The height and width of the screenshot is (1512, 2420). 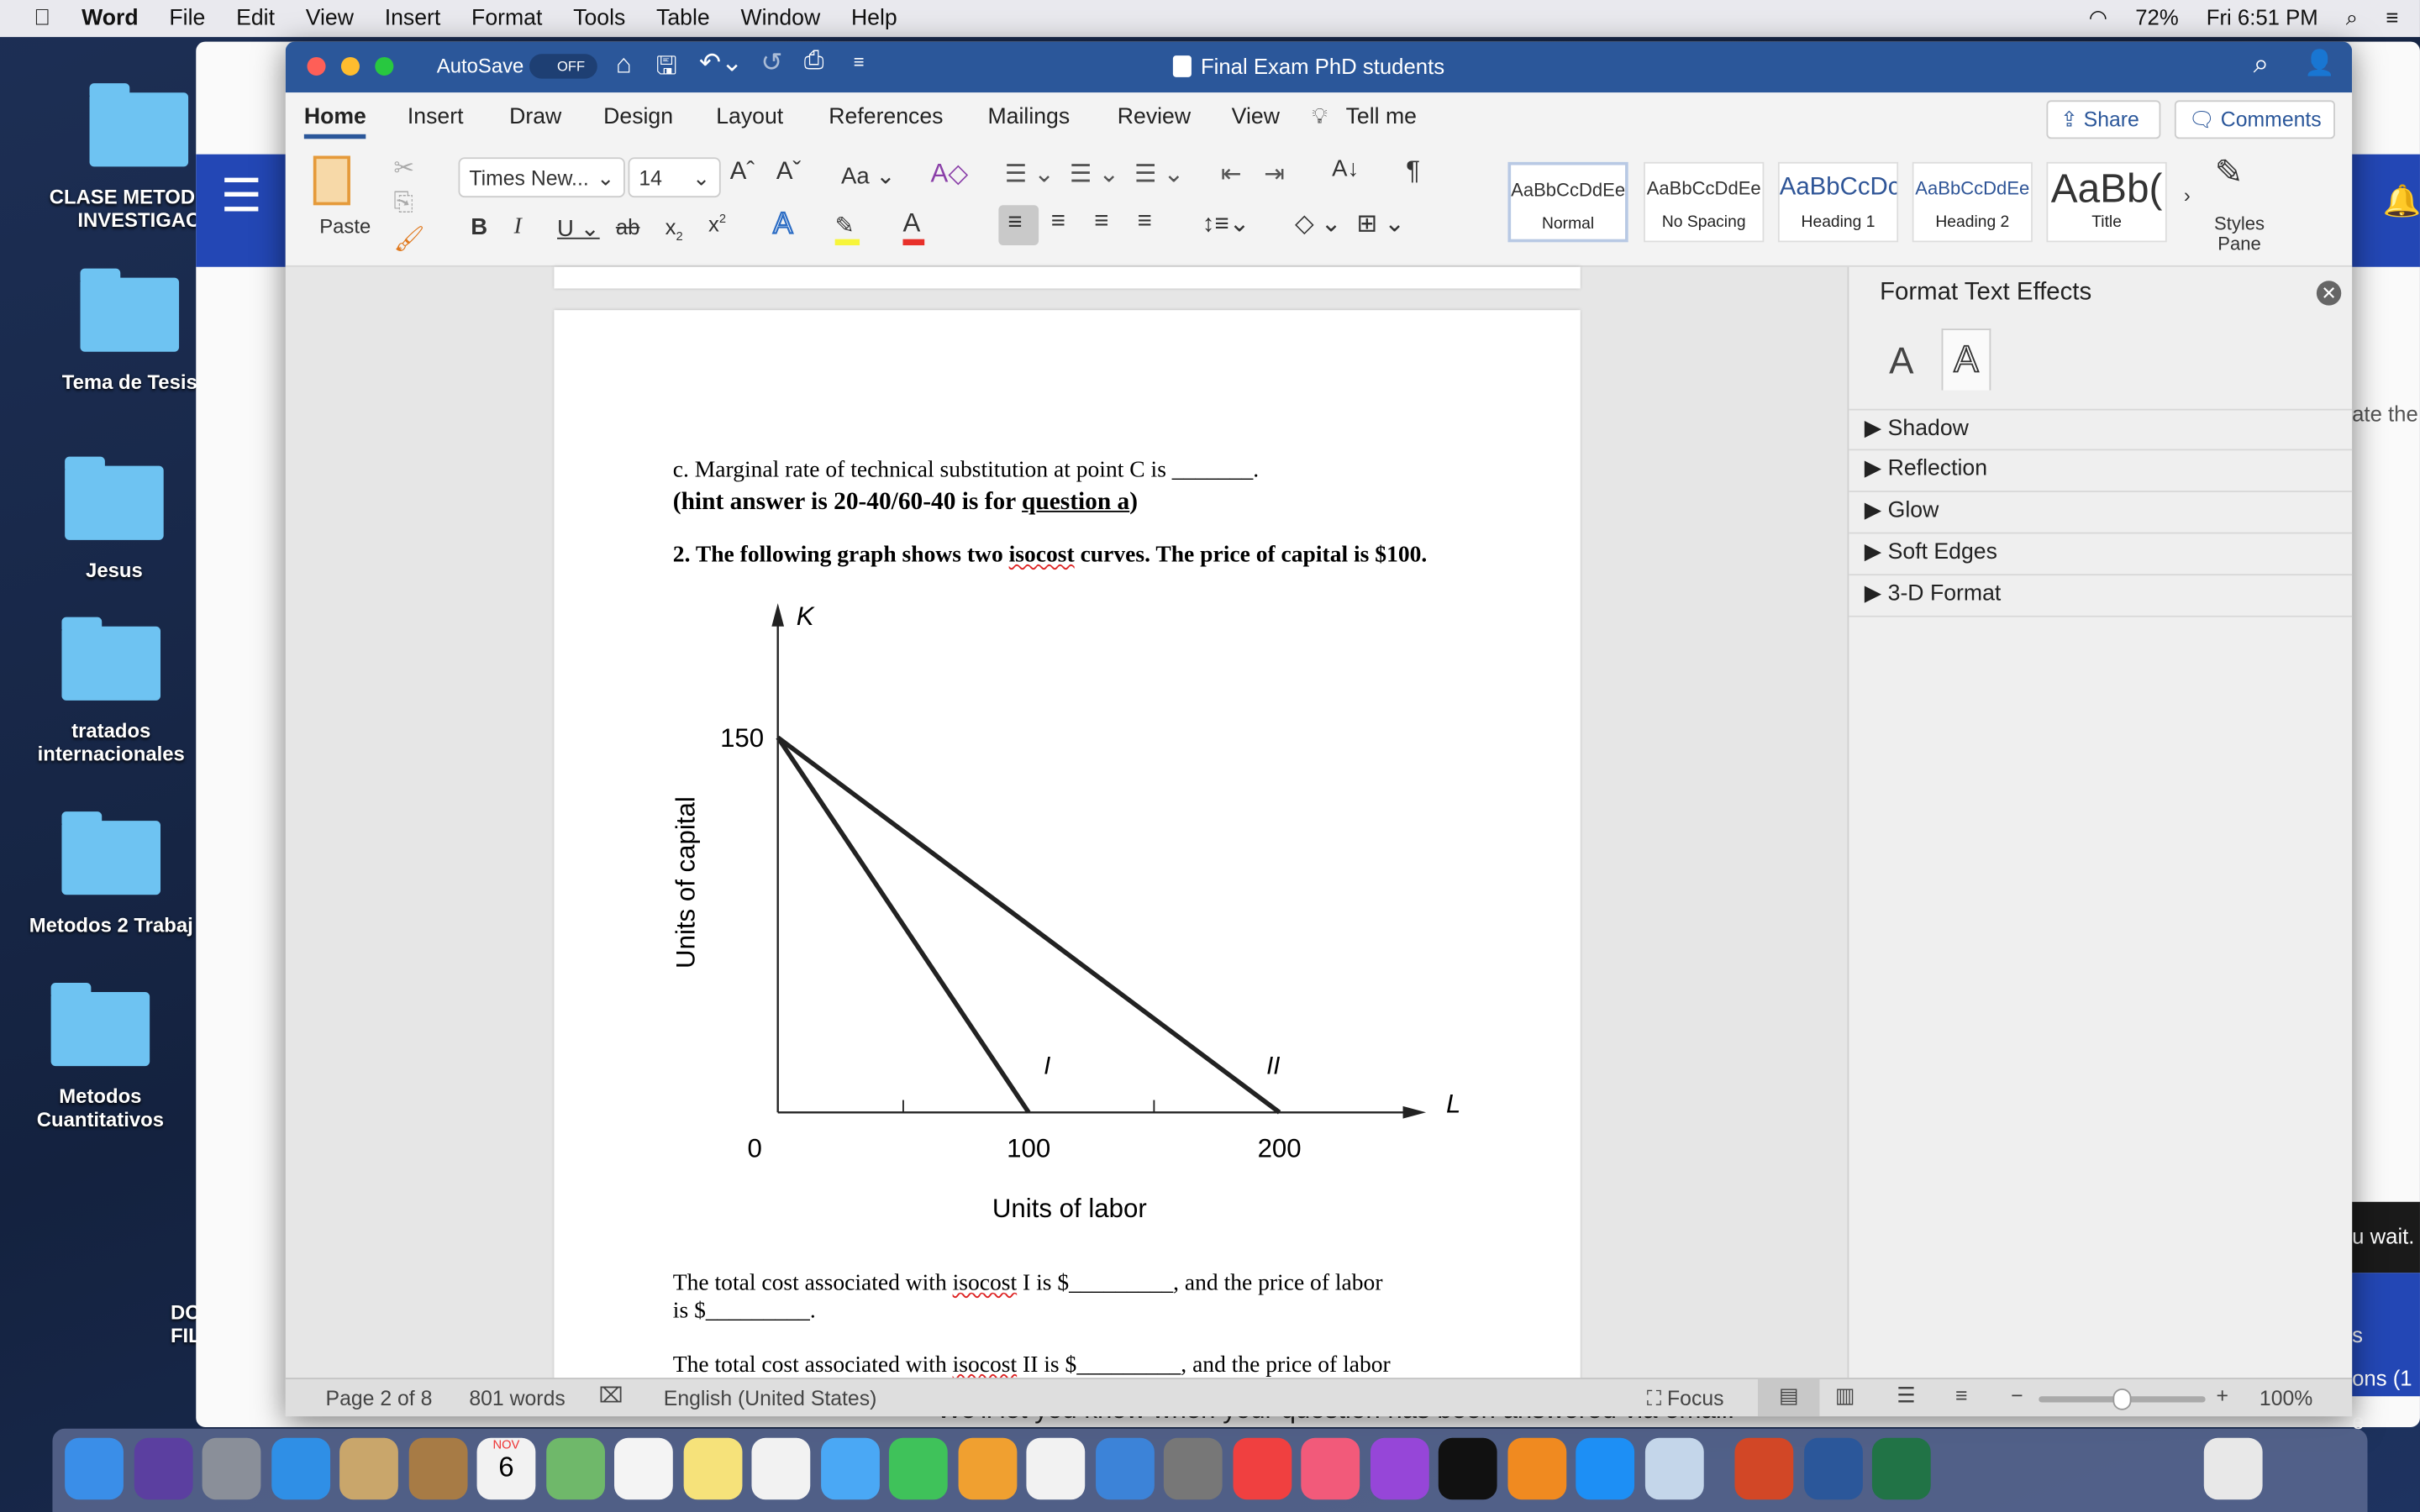 What do you see at coordinates (987, 1468) in the screenshot?
I see `dock-pages-icon` at bounding box center [987, 1468].